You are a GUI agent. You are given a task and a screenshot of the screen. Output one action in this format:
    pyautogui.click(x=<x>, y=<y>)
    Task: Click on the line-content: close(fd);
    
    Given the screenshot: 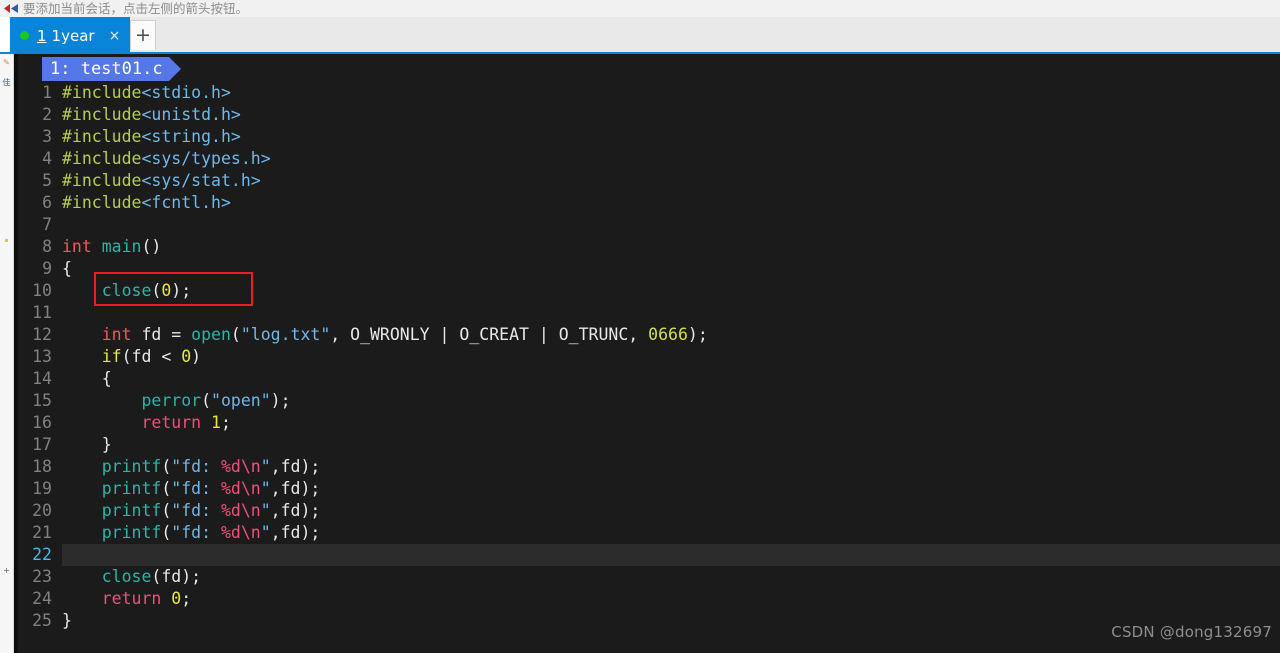 What is the action you would take?
    pyautogui.click(x=671, y=577)
    